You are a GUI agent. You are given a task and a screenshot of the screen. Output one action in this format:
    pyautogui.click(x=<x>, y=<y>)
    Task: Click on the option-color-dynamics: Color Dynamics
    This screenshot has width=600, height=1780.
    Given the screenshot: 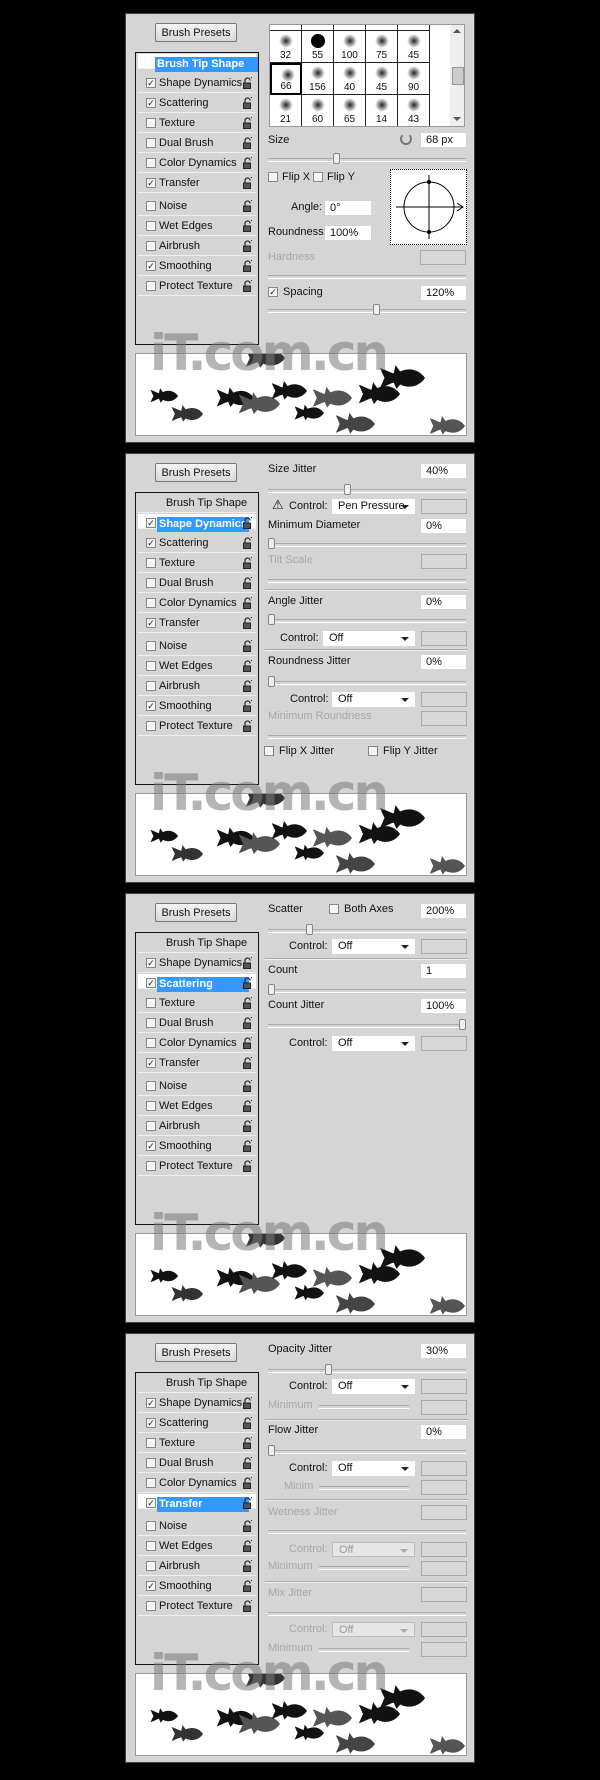 What is the action you would take?
    pyautogui.click(x=197, y=1043)
    